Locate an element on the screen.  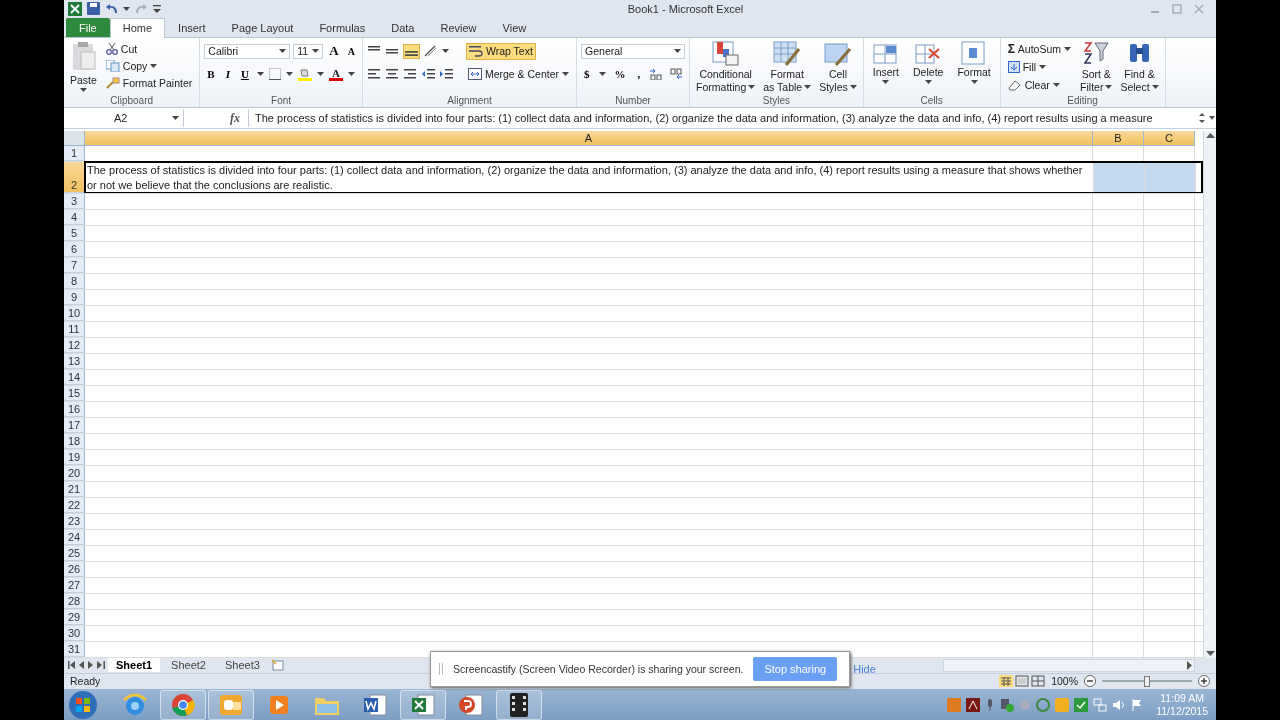
group-label: Styles is located at coordinates (776, 100).